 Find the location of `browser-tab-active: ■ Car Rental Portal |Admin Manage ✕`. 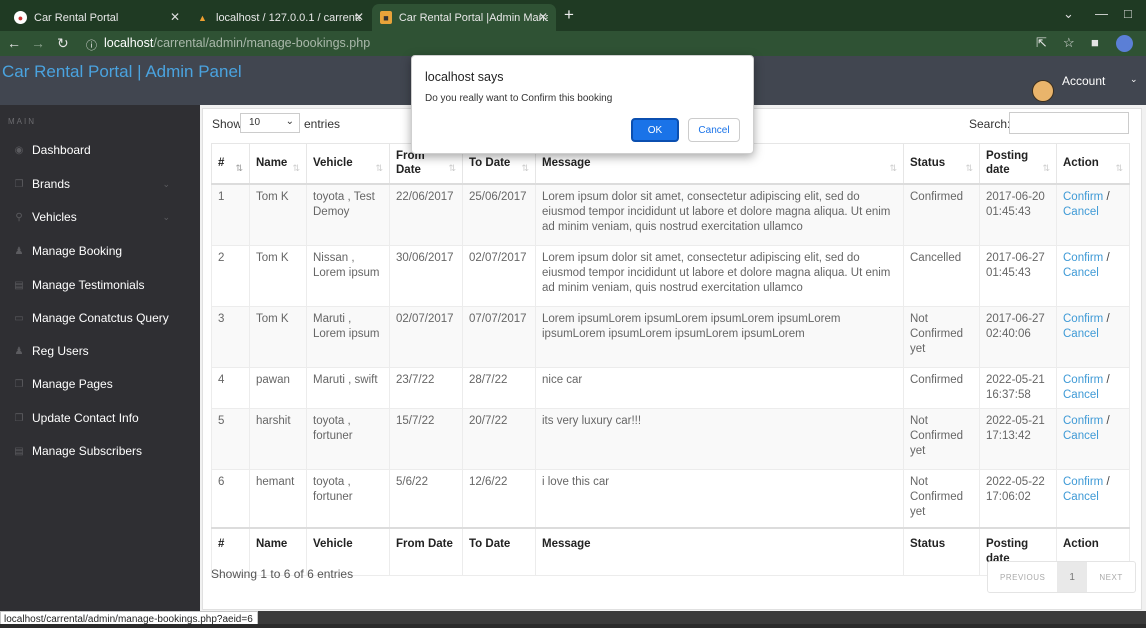

browser-tab-active: ■ Car Rental Portal |Admin Manage ✕ is located at coordinates (464, 17).